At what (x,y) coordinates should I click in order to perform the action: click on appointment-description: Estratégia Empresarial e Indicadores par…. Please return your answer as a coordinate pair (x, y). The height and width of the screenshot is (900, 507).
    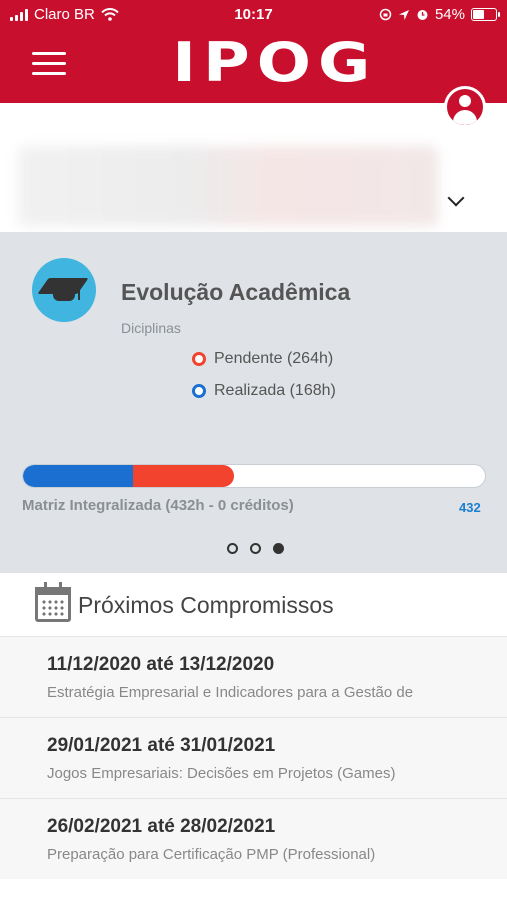
    Looking at the image, I should click on (230, 692).